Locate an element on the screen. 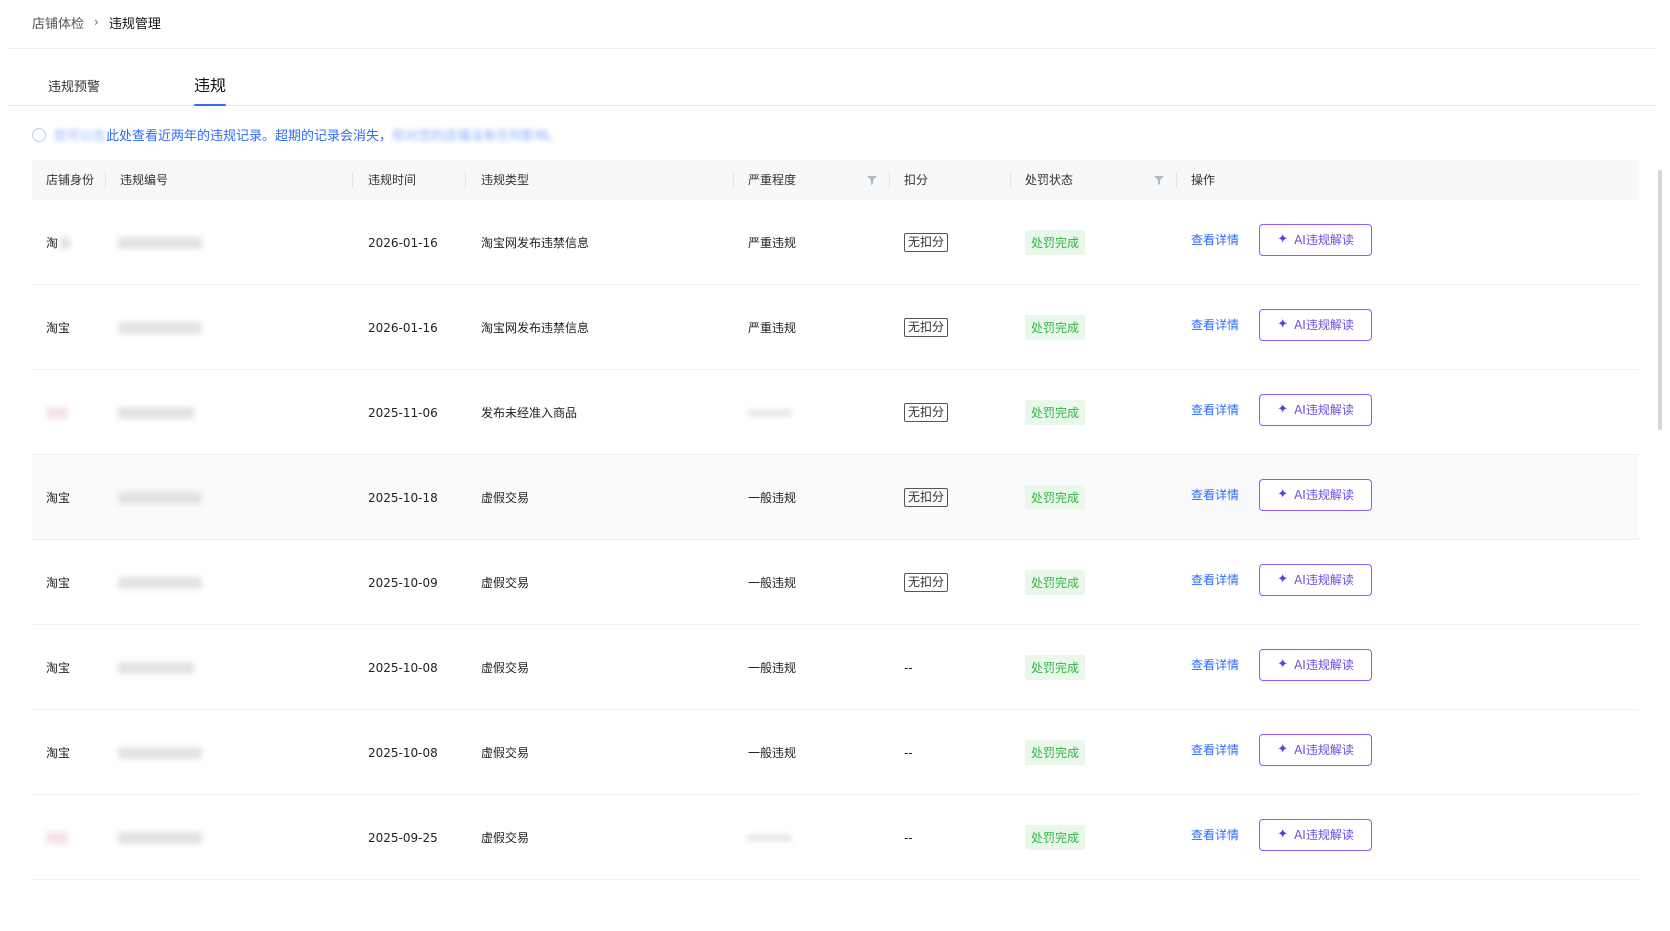 Image resolution: width=1670 pixels, height=931 pixels. breadcrumb: 店铺体检 › 违规管理 is located at coordinates (96, 22).